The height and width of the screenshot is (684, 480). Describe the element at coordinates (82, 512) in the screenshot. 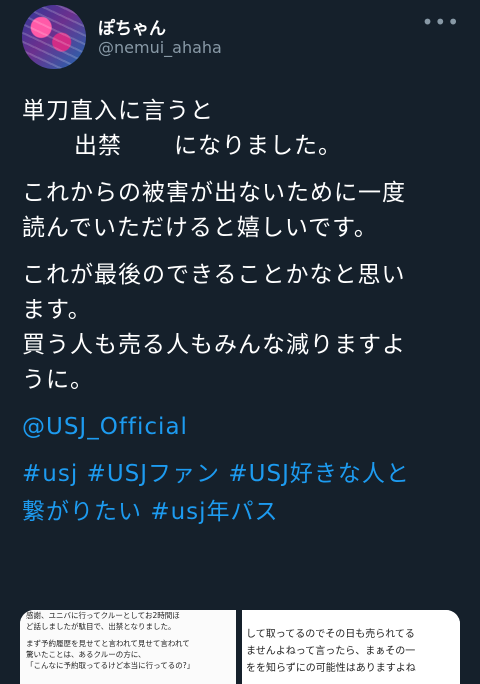

I see `hashtag-link: 繋がりたい` at that location.